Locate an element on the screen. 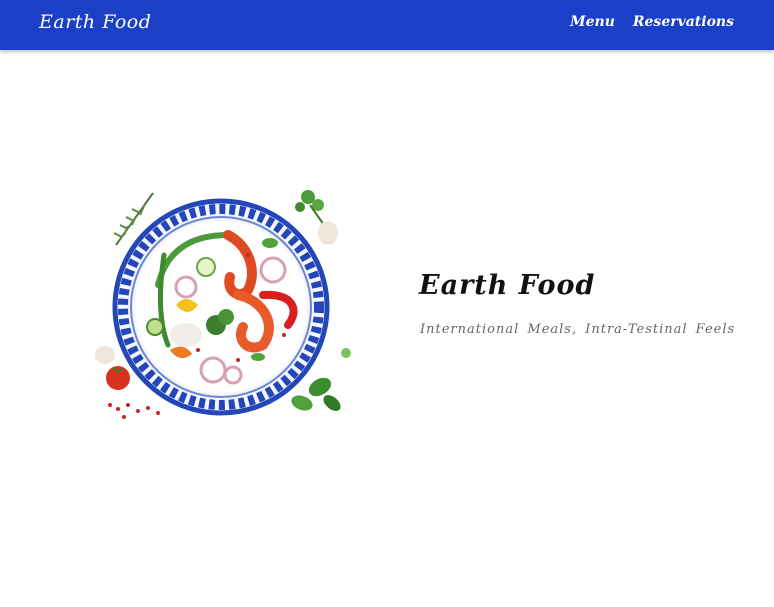  nav-link-menu: Menu is located at coordinates (592, 22).